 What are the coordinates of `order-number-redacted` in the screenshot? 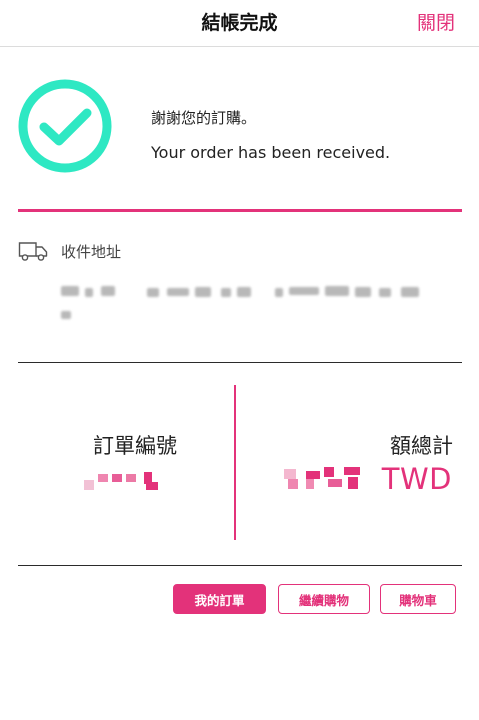 It's located at (134, 482).